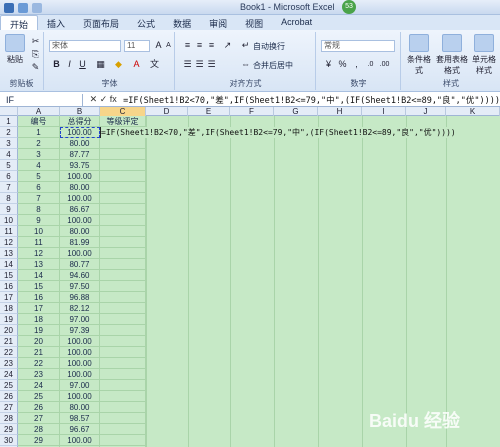  I want to click on save-icon, so click(9, 7).